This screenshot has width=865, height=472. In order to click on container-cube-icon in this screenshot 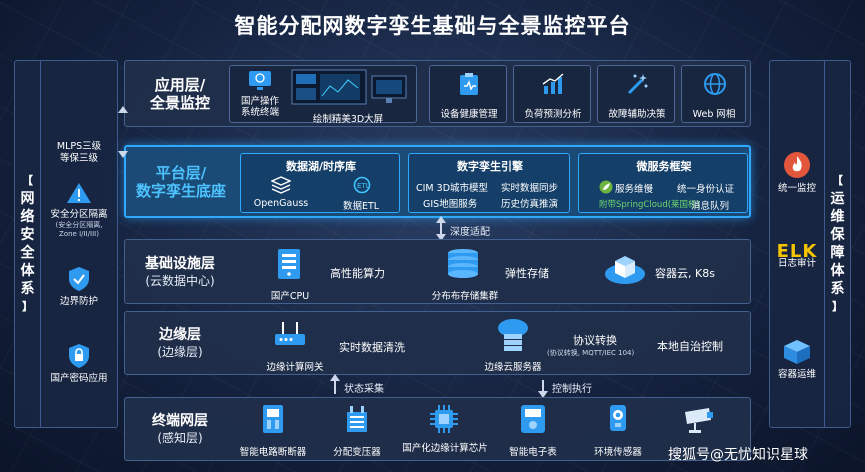, I will do `click(797, 352)`.